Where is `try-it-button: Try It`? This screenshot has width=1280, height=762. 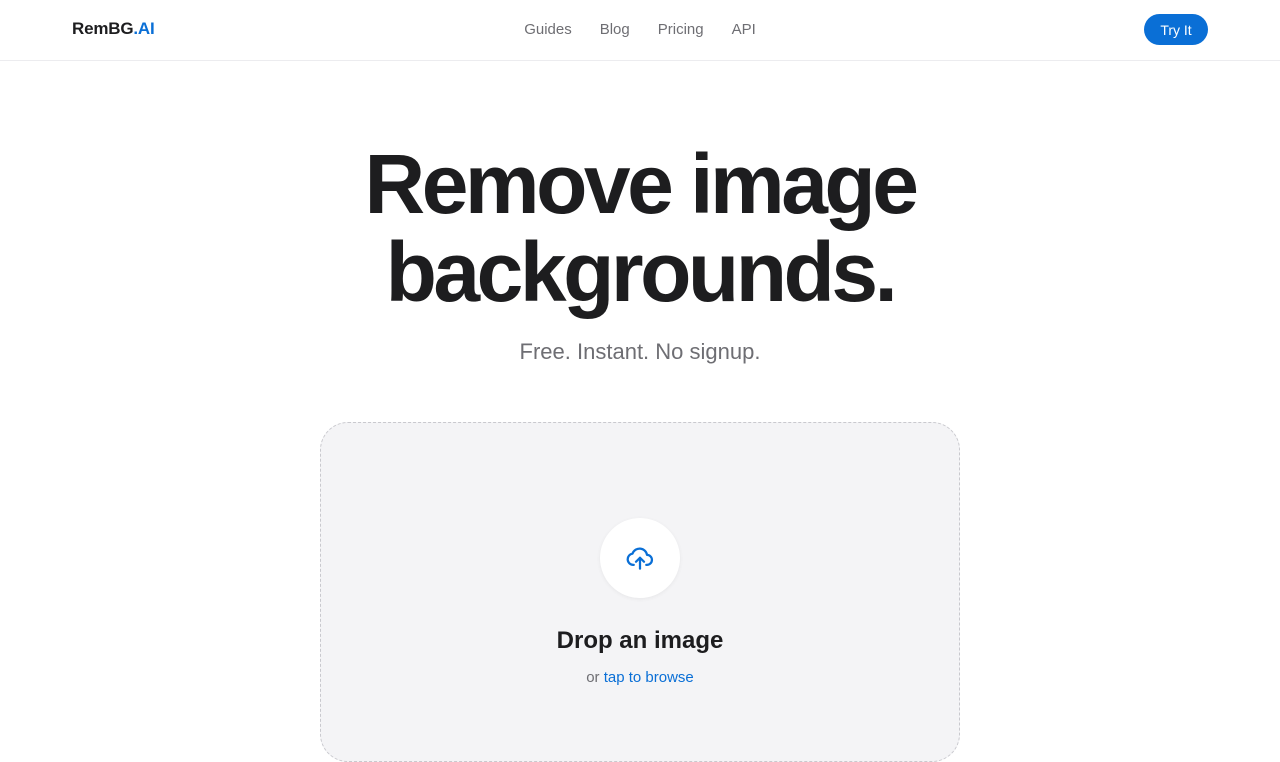
try-it-button: Try It is located at coordinates (1176, 29).